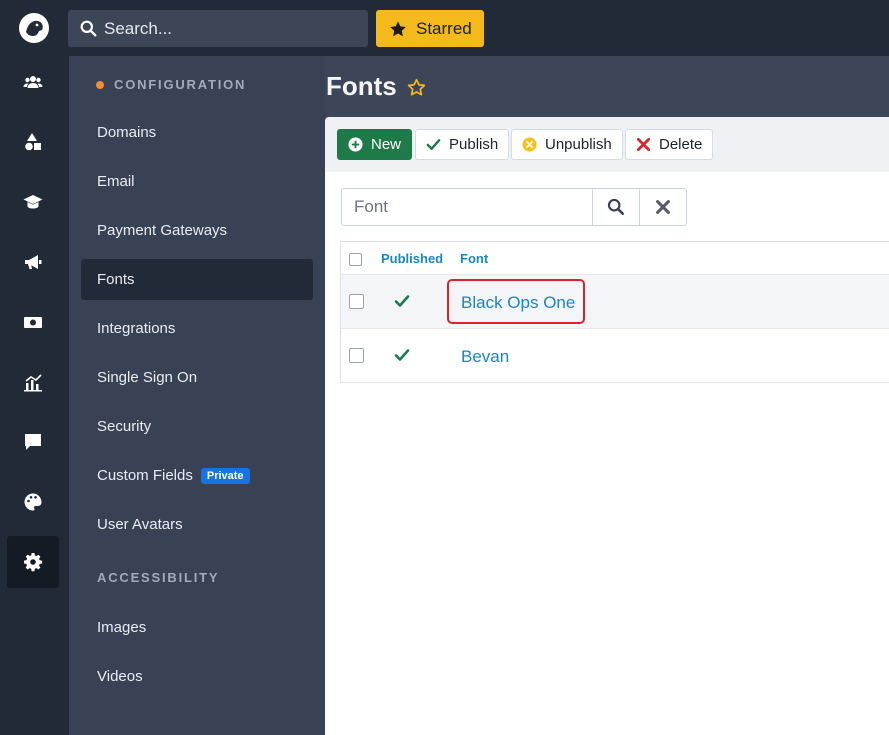  I want to click on font-link: Black Ops One, so click(518, 303).